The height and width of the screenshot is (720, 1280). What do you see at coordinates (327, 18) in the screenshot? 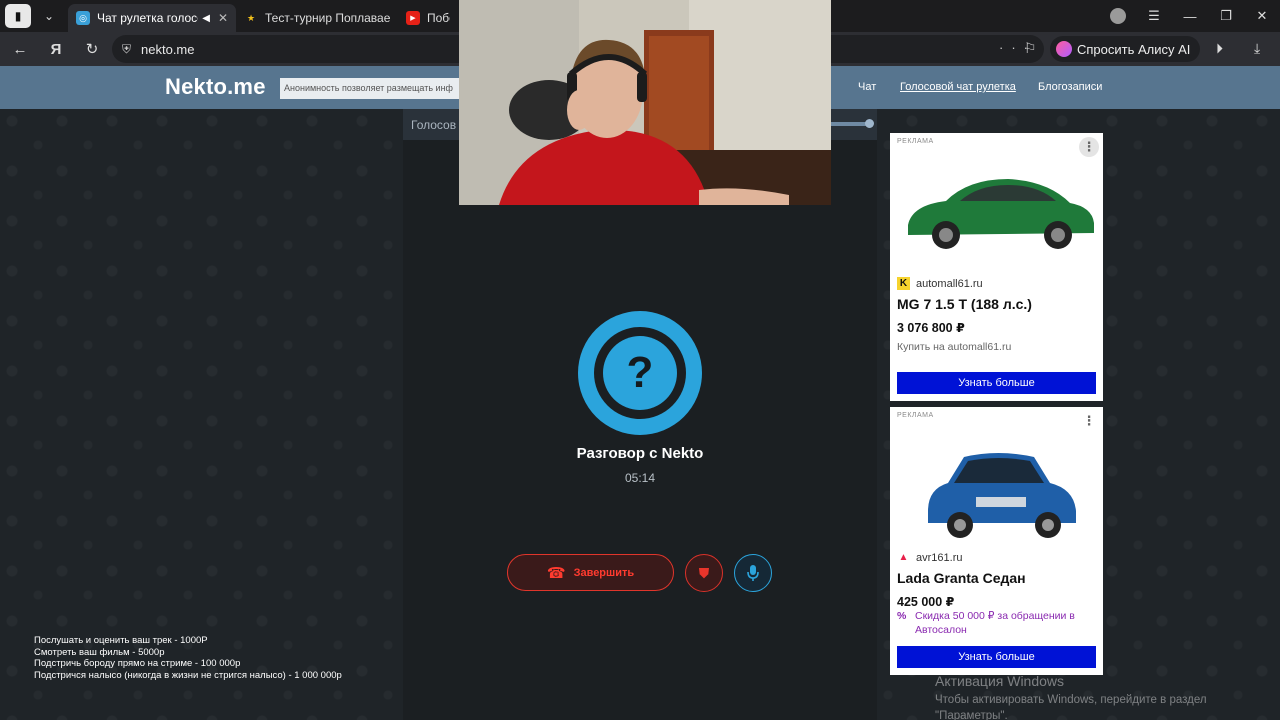
I see `tab-title: Тест-турнир Поплаваешь` at bounding box center [327, 18].